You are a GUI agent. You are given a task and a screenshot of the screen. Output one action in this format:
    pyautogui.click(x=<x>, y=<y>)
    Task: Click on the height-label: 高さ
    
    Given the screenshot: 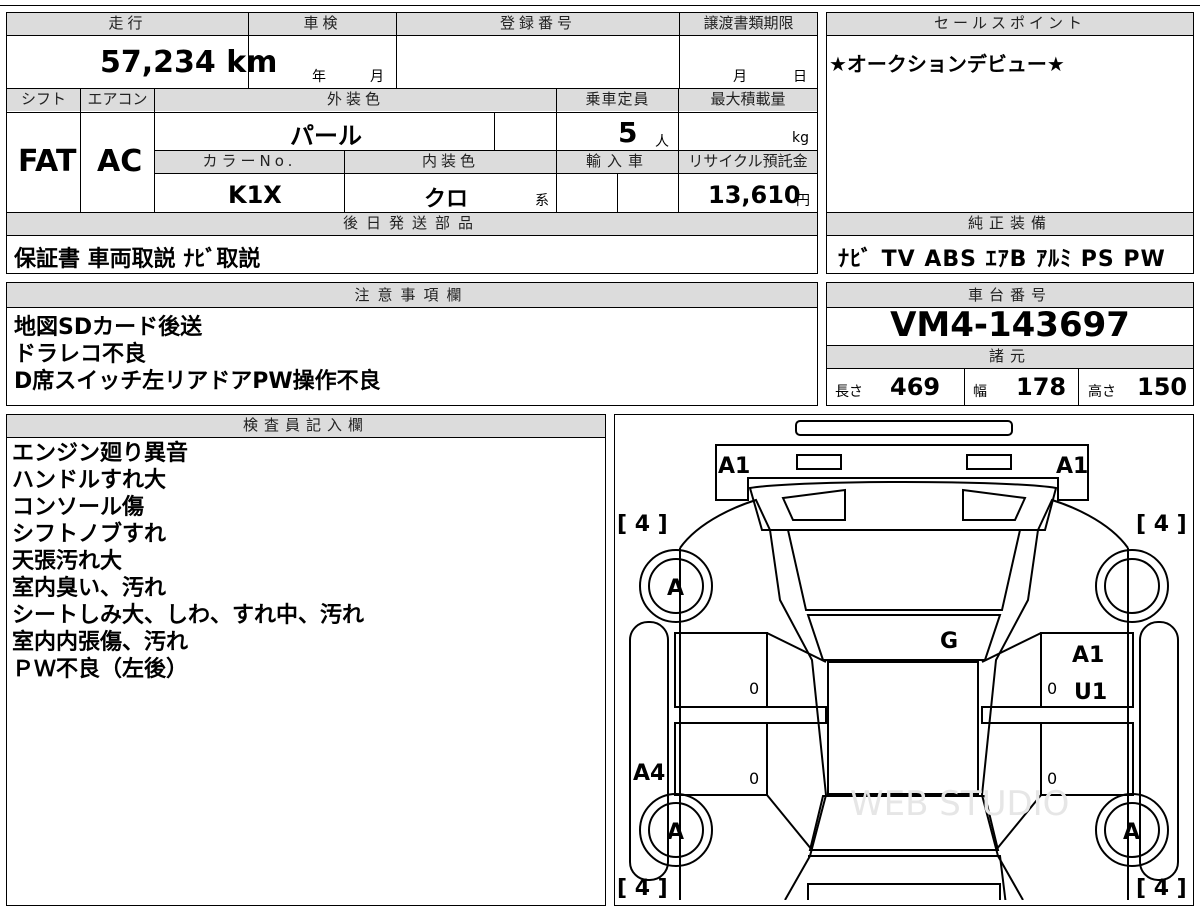 What is the action you would take?
    pyautogui.click(x=1102, y=392)
    